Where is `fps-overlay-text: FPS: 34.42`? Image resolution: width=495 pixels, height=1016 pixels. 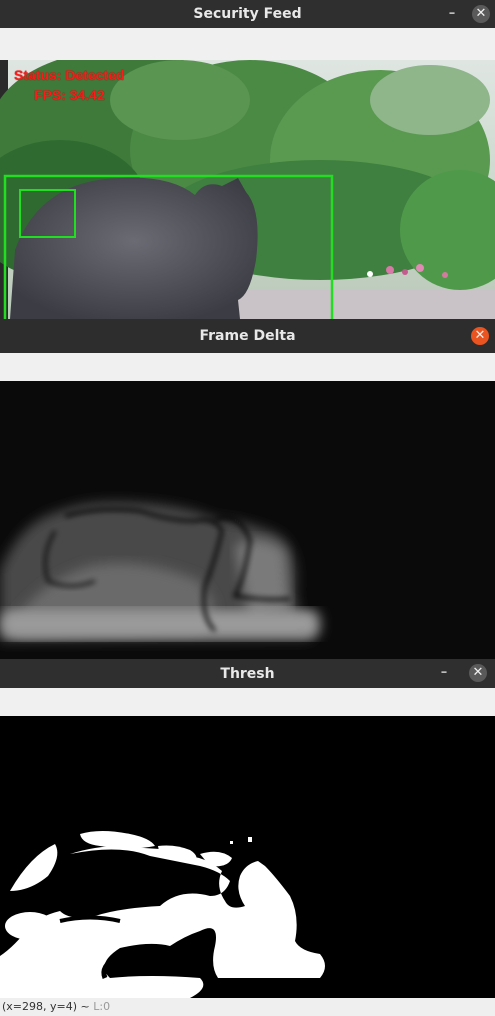 fps-overlay-text: FPS: 34.42 is located at coordinates (69, 95).